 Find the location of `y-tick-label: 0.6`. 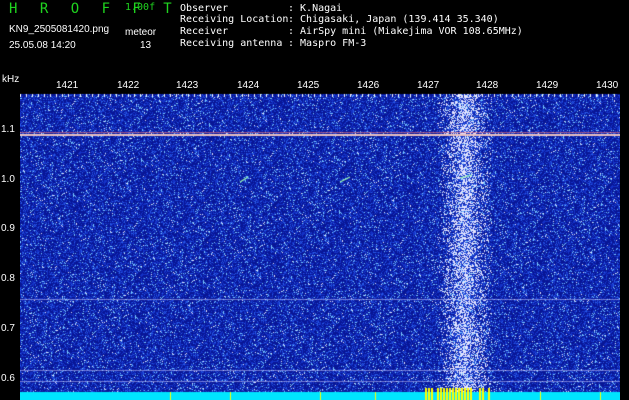

y-tick-label: 0.6 is located at coordinates (8, 378).